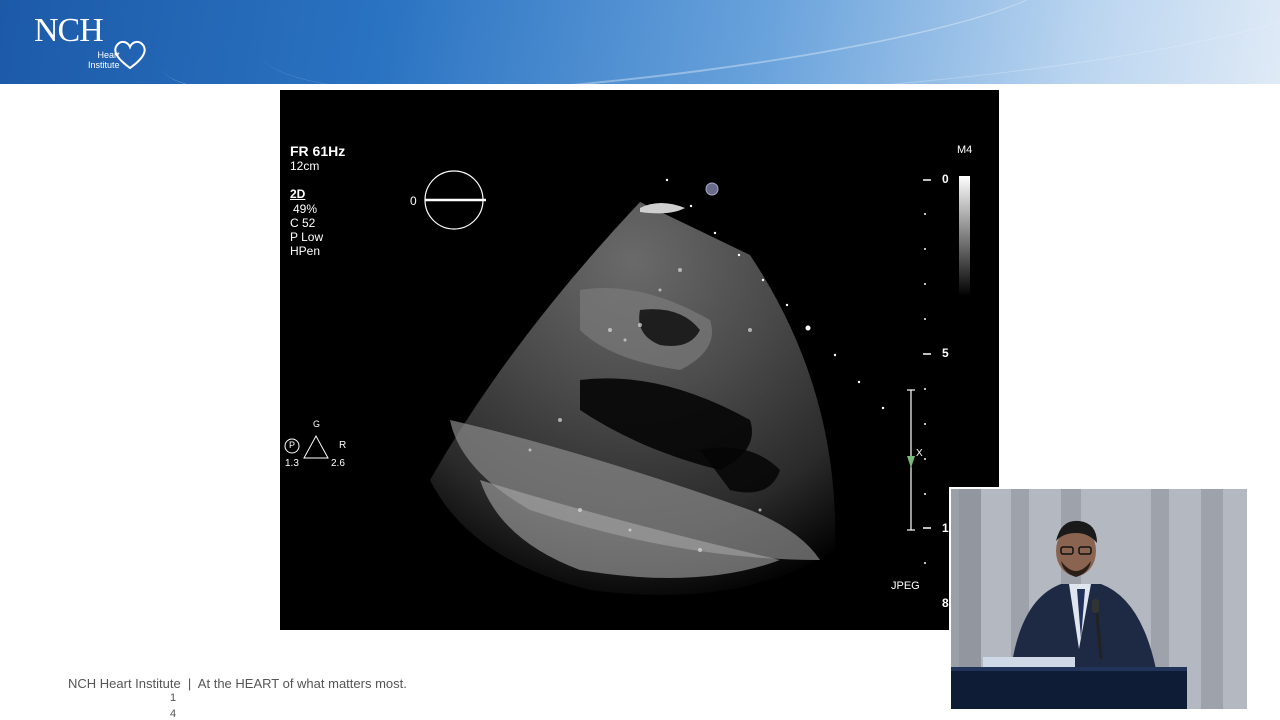 The width and height of the screenshot is (1280, 720). I want to click on probe-marker-icon, so click(712, 189).